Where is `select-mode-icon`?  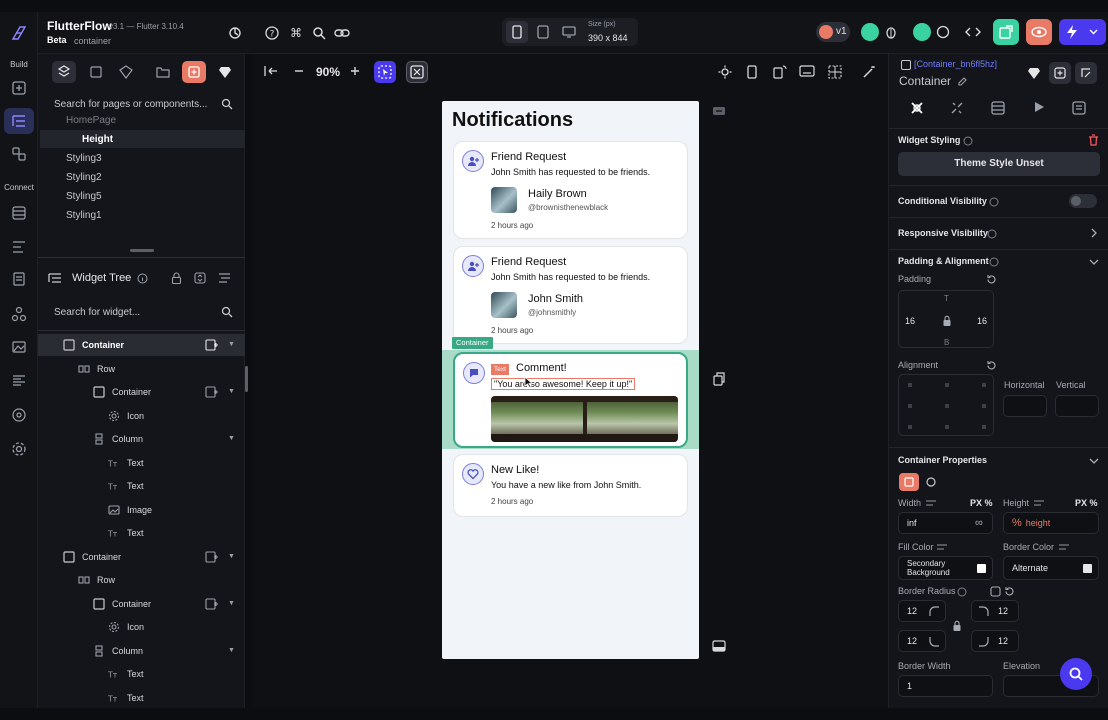 select-mode-icon is located at coordinates (385, 72).